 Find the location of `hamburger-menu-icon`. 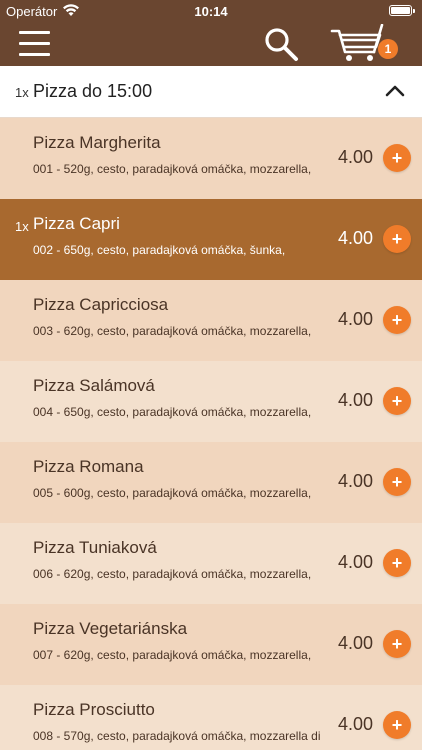

hamburger-menu-icon is located at coordinates (34, 32).